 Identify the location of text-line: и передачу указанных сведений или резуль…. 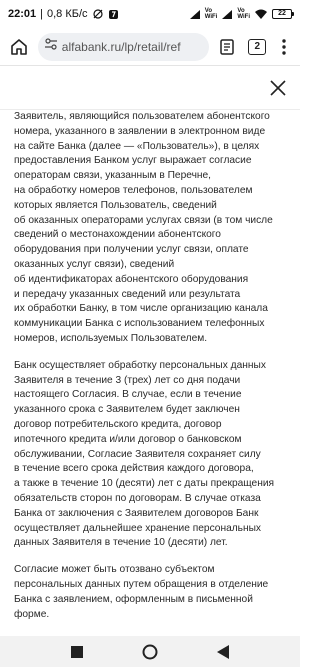
(127, 294).